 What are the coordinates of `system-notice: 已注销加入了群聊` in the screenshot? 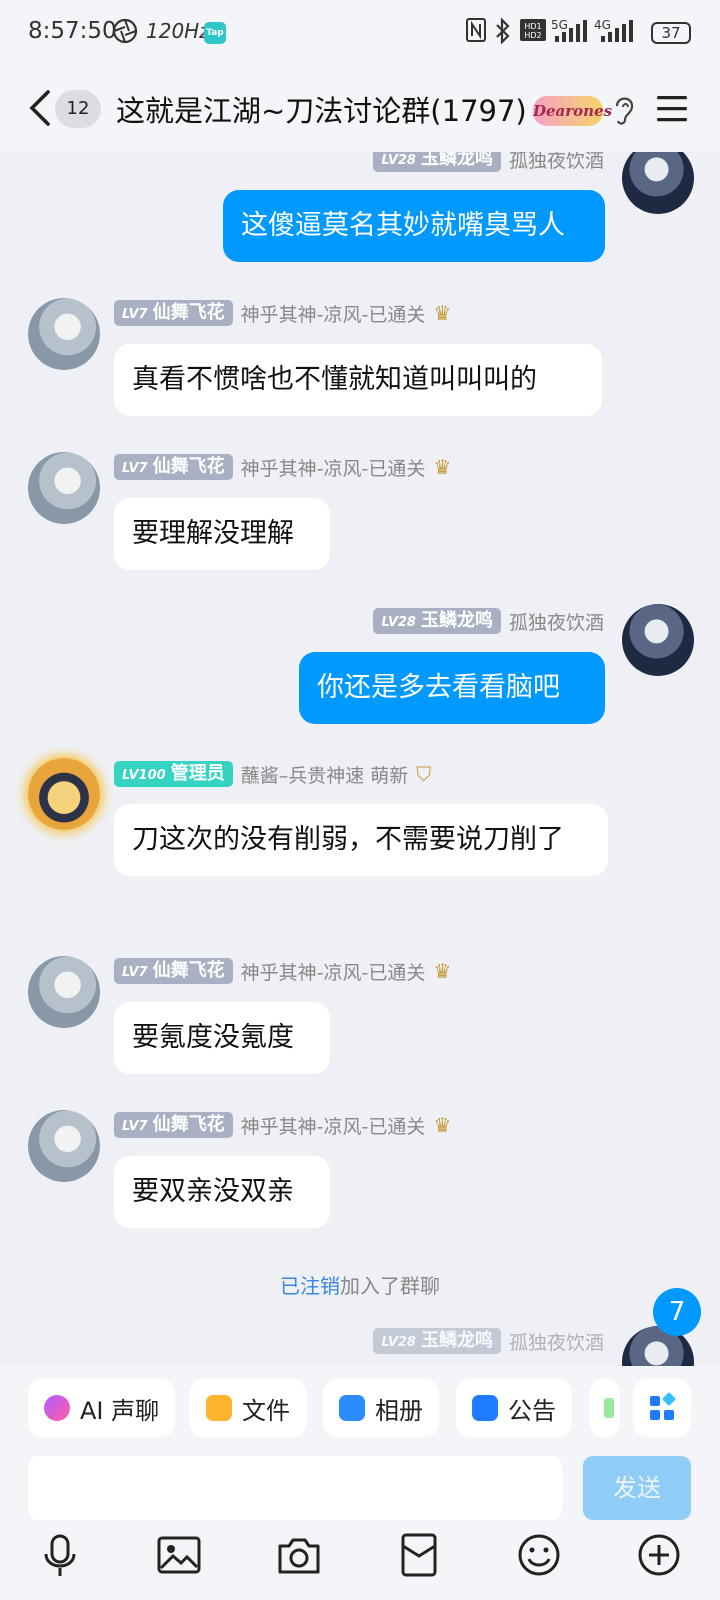 It's located at (360, 1284).